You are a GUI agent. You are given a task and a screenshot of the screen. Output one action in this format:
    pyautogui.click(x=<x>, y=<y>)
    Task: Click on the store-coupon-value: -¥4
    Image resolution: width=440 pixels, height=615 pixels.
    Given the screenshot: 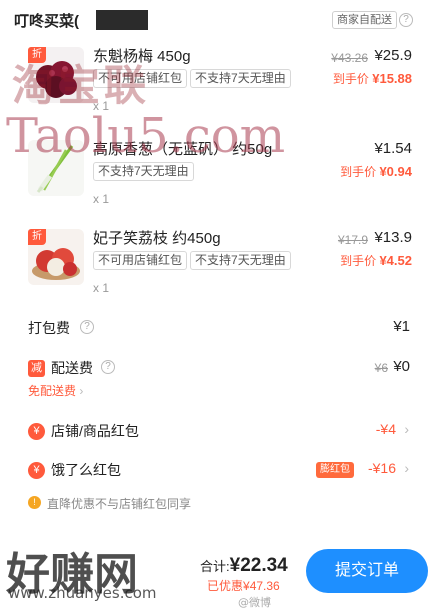 What is the action you would take?
    pyautogui.click(x=385, y=429)
    